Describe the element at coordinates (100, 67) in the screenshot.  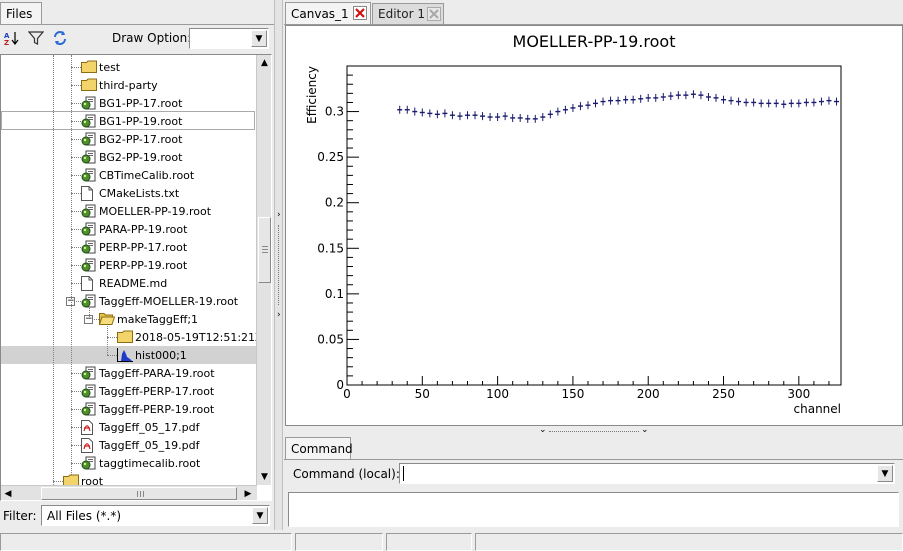
I see `tree-item: test` at that location.